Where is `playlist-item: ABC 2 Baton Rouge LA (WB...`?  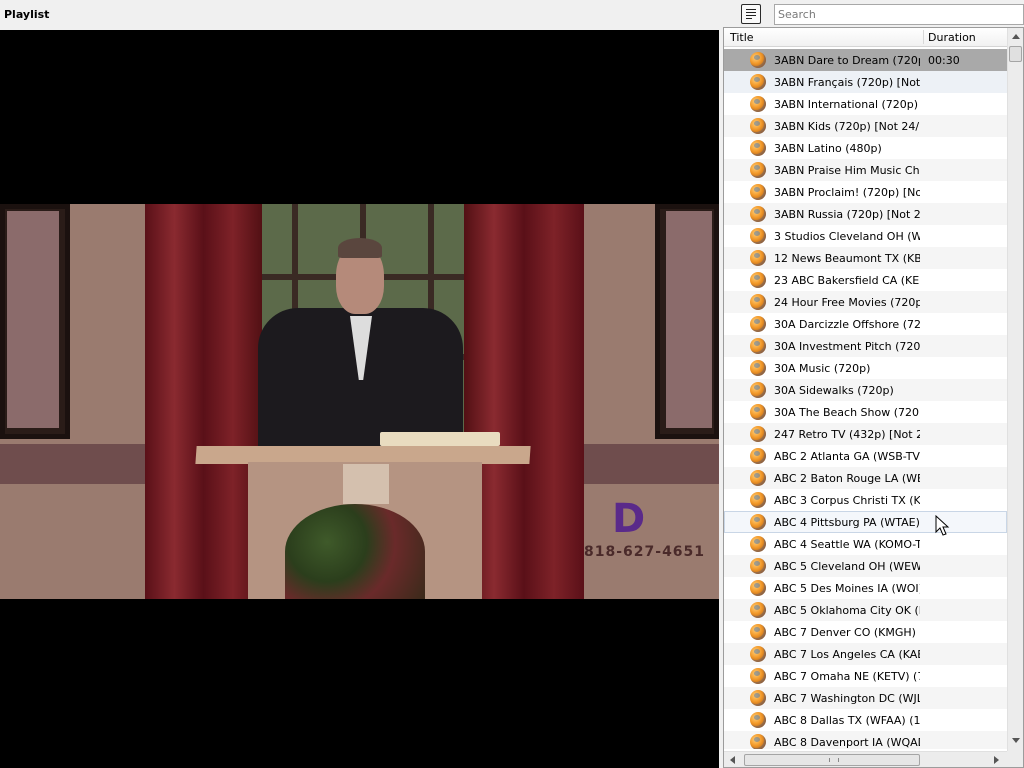 playlist-item: ABC 2 Baton Rouge LA (WB... is located at coordinates (865, 478).